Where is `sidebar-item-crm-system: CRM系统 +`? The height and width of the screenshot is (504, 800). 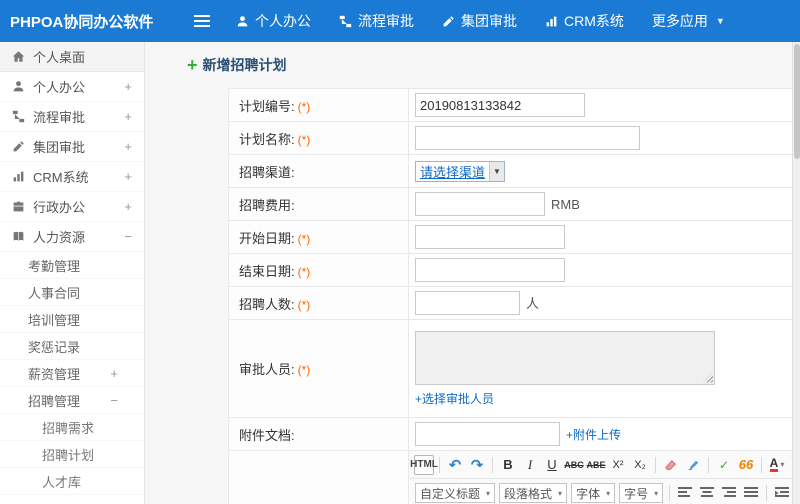
sidebar-item-crm-system: CRM系统 + is located at coordinates (72, 177).